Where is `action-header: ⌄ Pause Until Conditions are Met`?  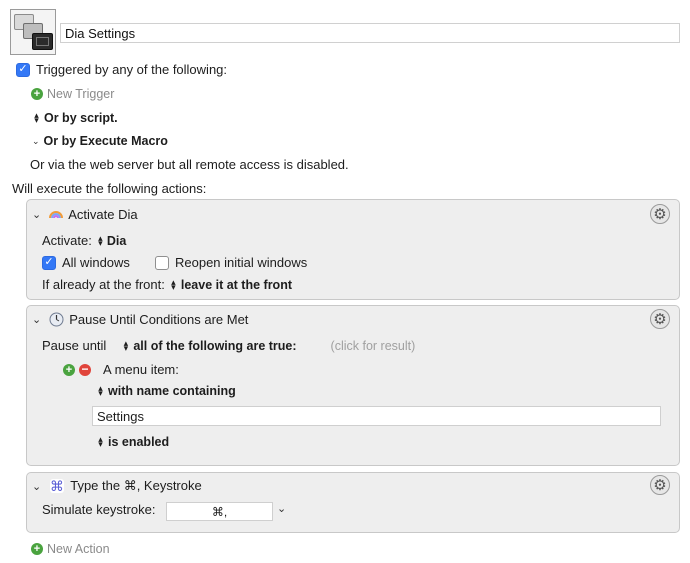
action-header: ⌄ Pause Until Conditions are Met is located at coordinates (140, 319).